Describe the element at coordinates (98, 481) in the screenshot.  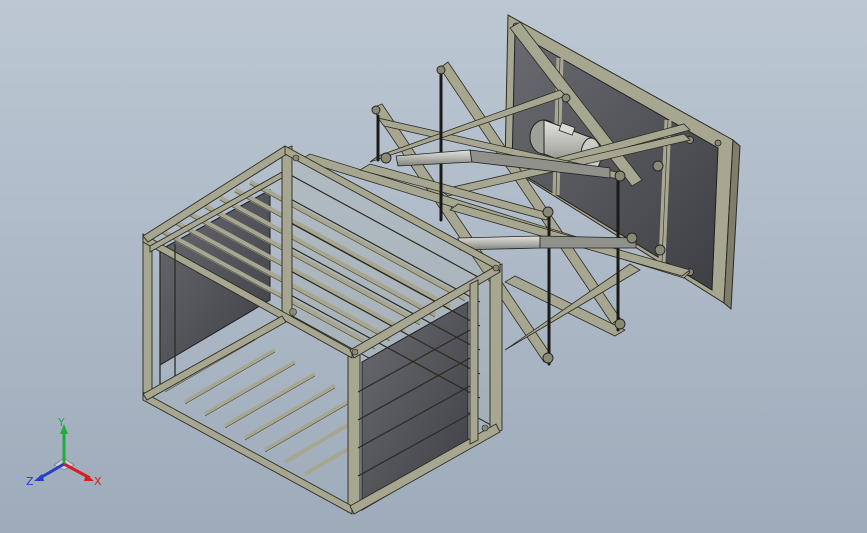
I see `triad-x-label: X` at that location.